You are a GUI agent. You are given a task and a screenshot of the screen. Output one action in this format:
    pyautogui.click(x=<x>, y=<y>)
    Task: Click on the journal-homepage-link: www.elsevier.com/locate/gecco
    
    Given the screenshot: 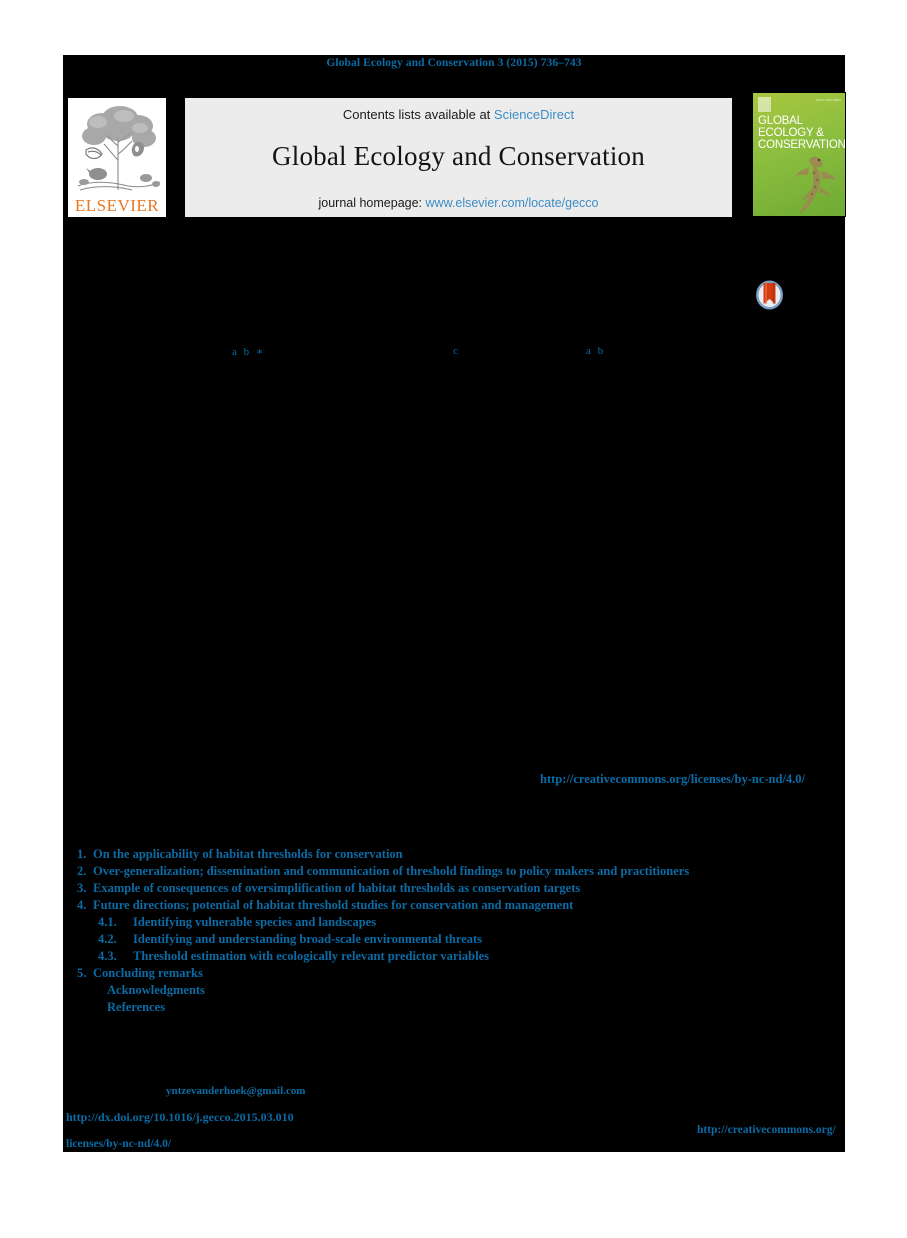 What is the action you would take?
    pyautogui.click(x=512, y=203)
    